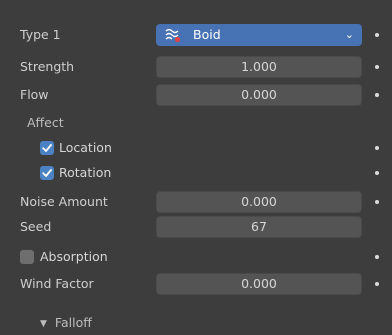  Describe the element at coordinates (73, 322) in the screenshot. I see `falloff-label: Falloff` at that location.